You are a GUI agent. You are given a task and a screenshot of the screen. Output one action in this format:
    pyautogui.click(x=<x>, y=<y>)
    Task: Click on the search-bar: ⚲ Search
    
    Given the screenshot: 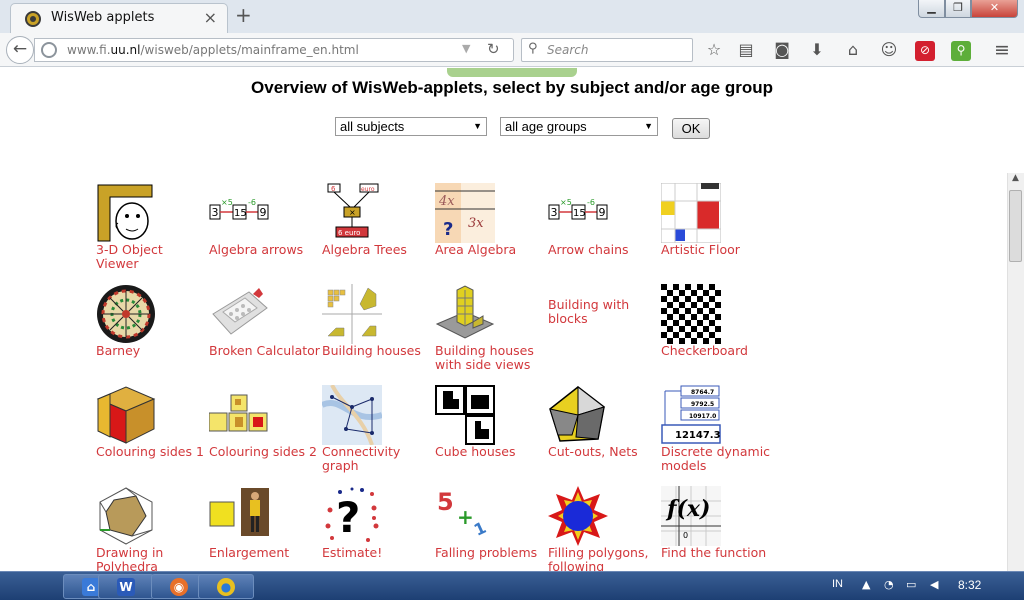 What is the action you would take?
    pyautogui.click(x=607, y=50)
    